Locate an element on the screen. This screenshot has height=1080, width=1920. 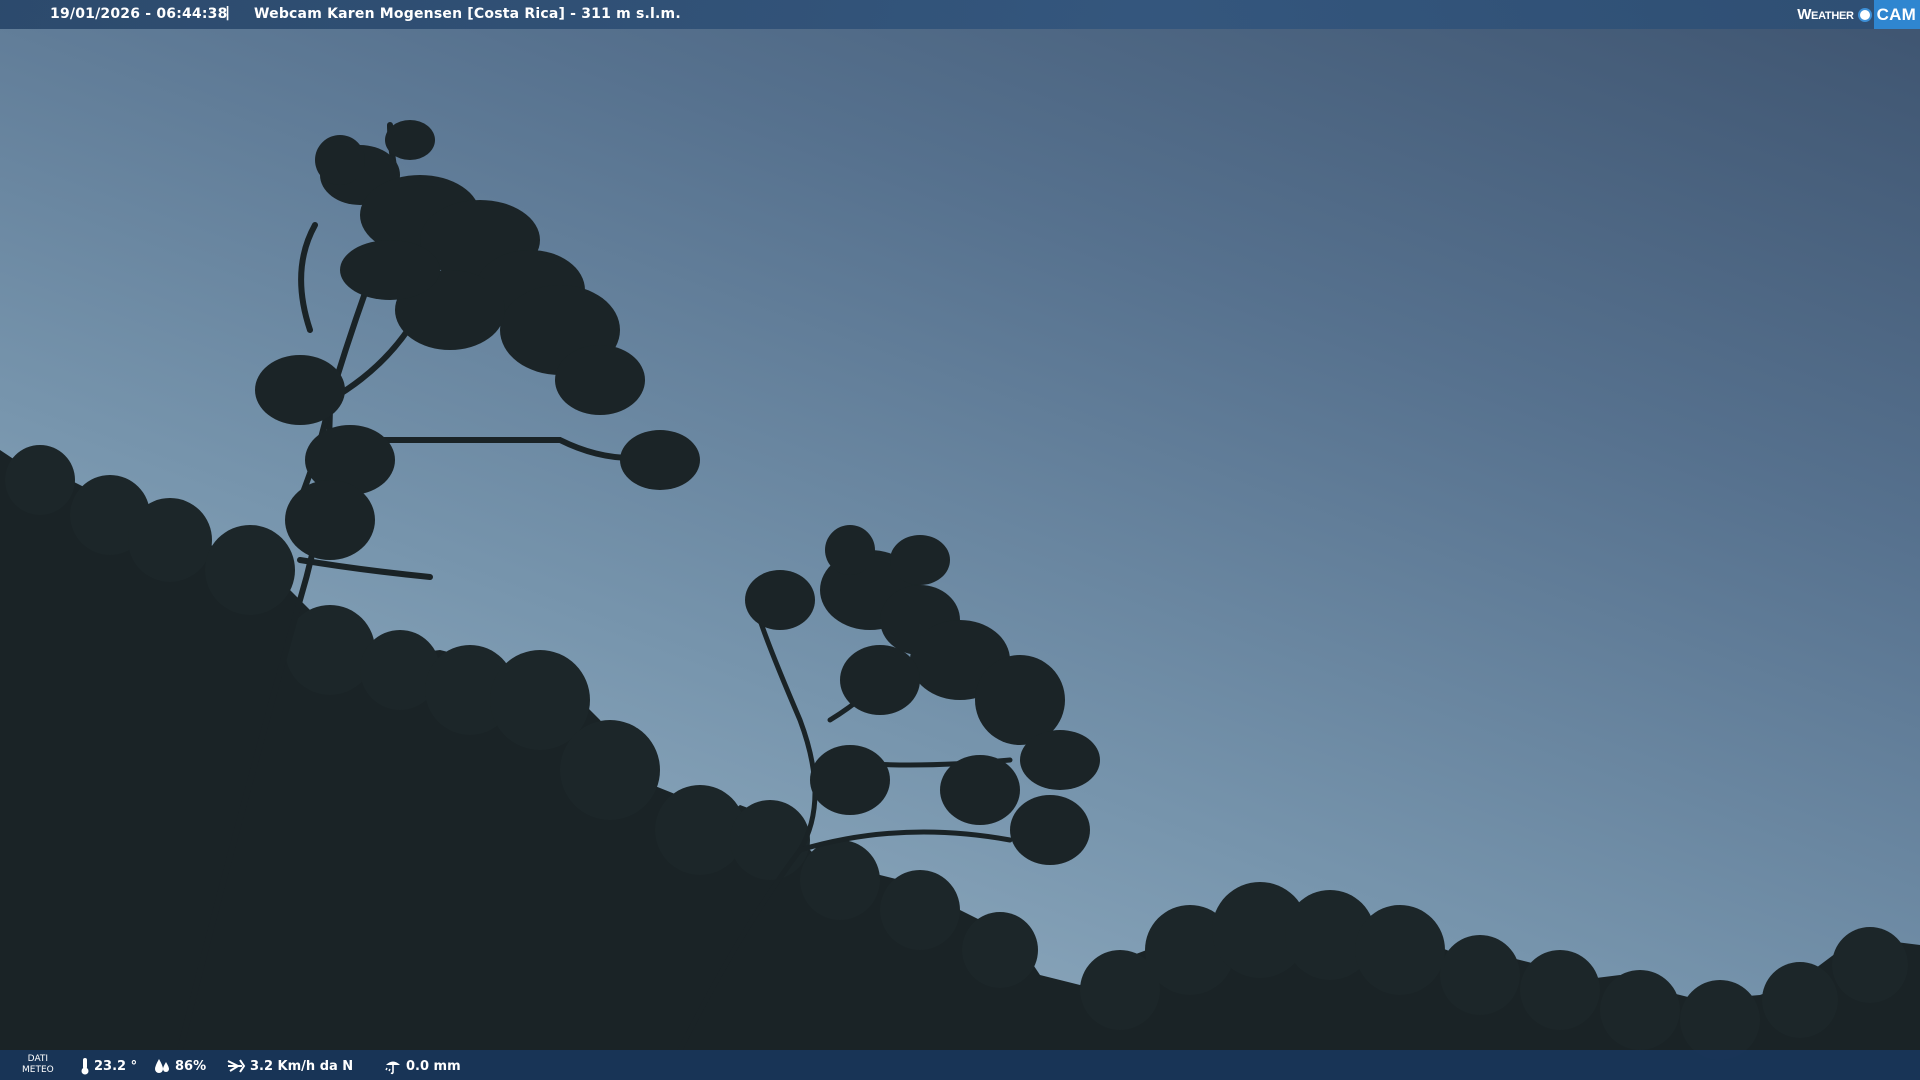
logo-dot-icon is located at coordinates (1864, 14).